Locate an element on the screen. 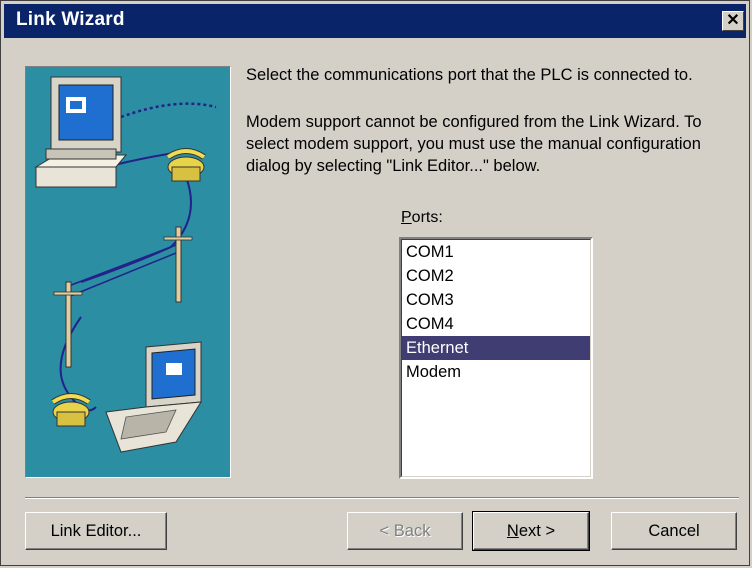 This screenshot has width=752, height=568. port-item-com3: COM3 is located at coordinates (496, 300).